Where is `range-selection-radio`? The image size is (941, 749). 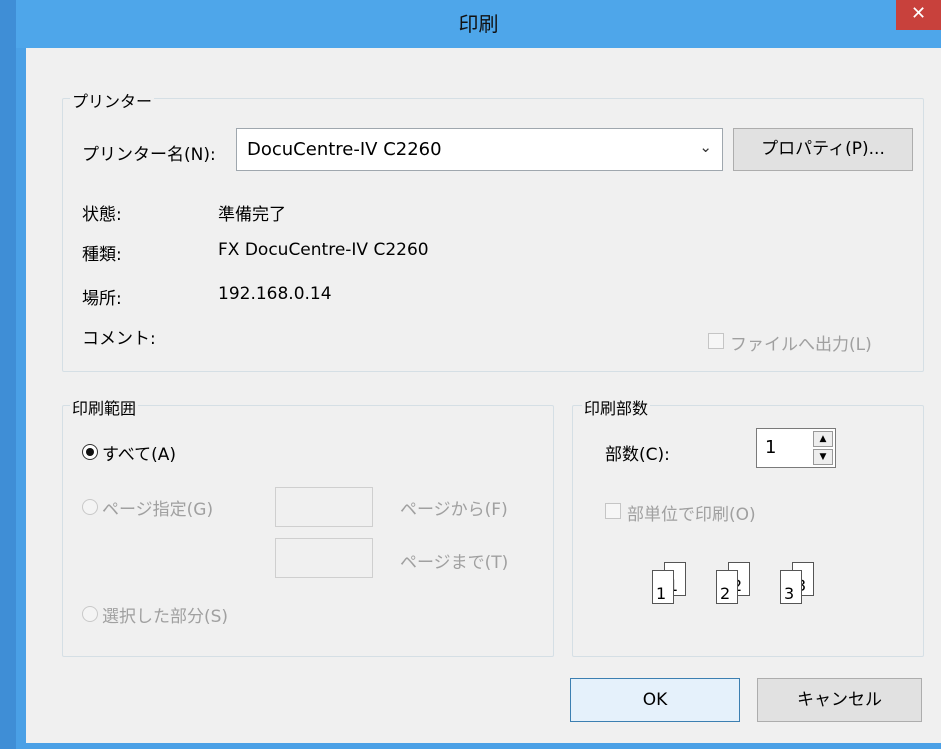 range-selection-radio is located at coordinates (90, 614).